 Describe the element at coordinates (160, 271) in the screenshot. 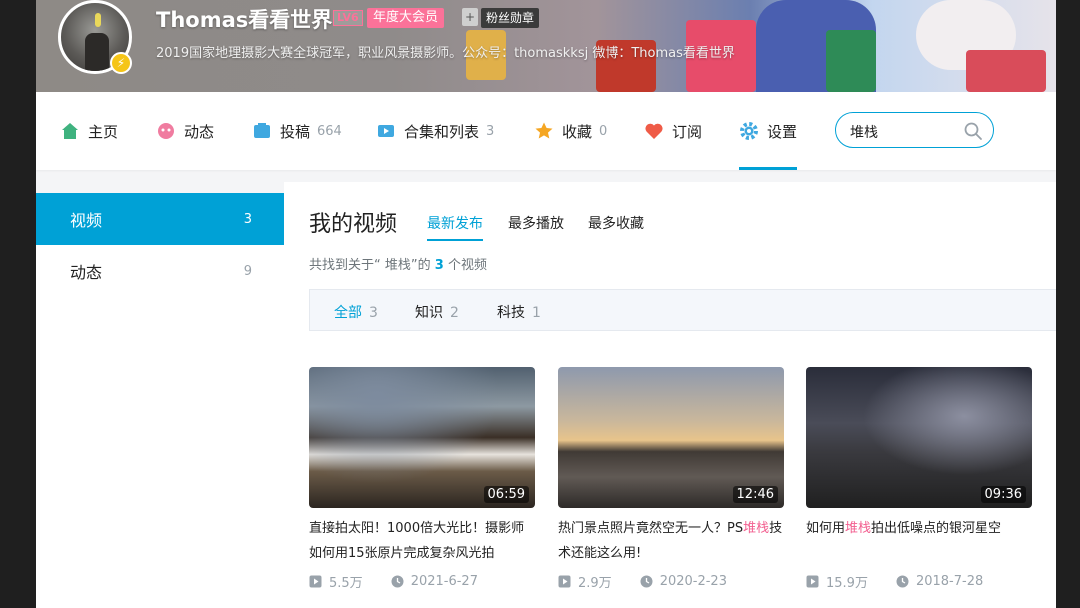

I see `sidebar-item-dynamic: 动态 9` at that location.